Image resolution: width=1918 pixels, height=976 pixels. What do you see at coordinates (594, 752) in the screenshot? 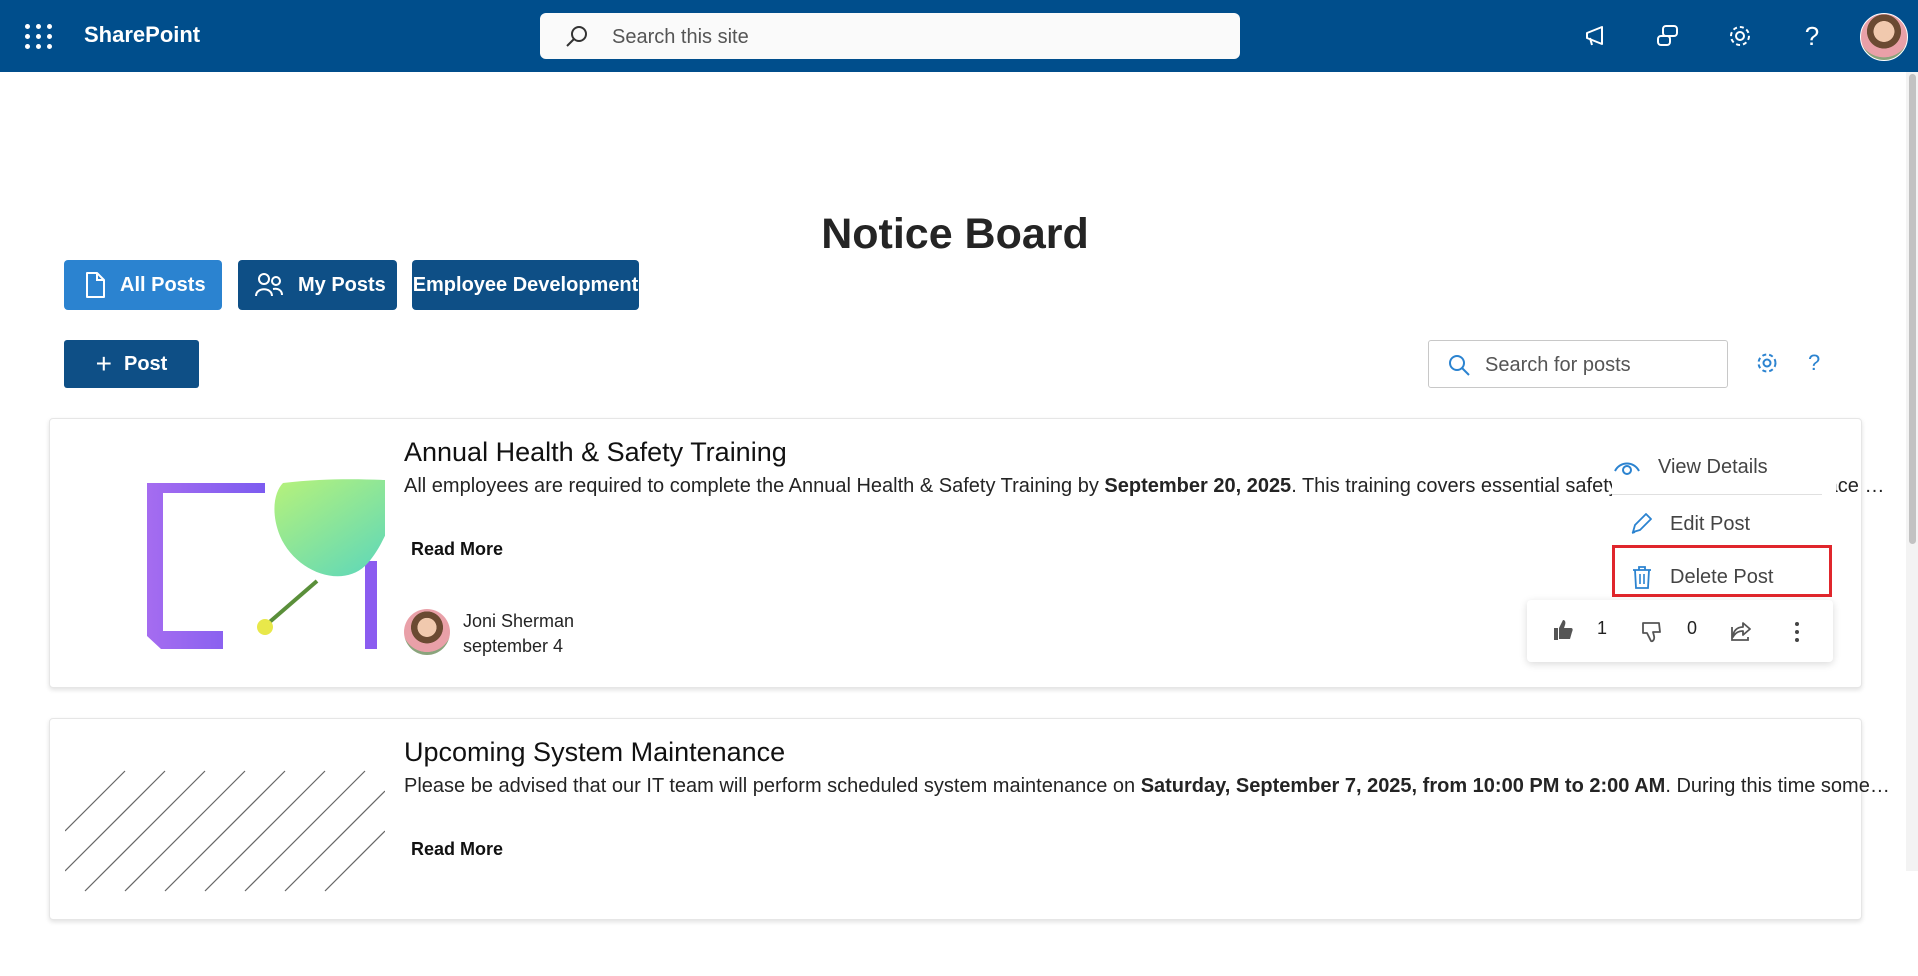
I see `post-title: Upcoming System Maintenance` at bounding box center [594, 752].